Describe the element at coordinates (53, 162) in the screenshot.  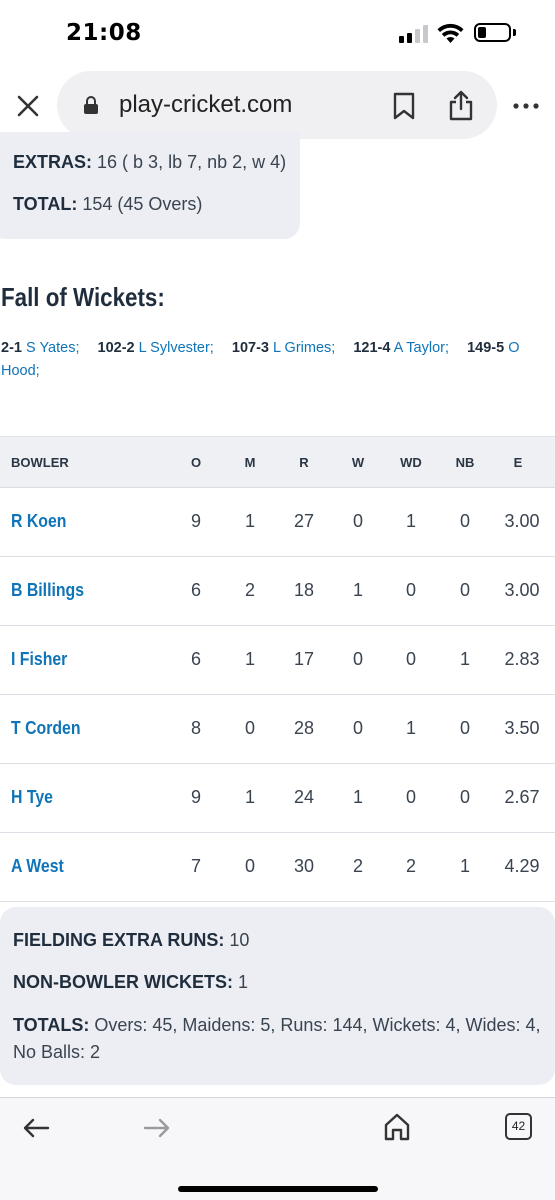
I see `extras-label: EXTRAS:` at that location.